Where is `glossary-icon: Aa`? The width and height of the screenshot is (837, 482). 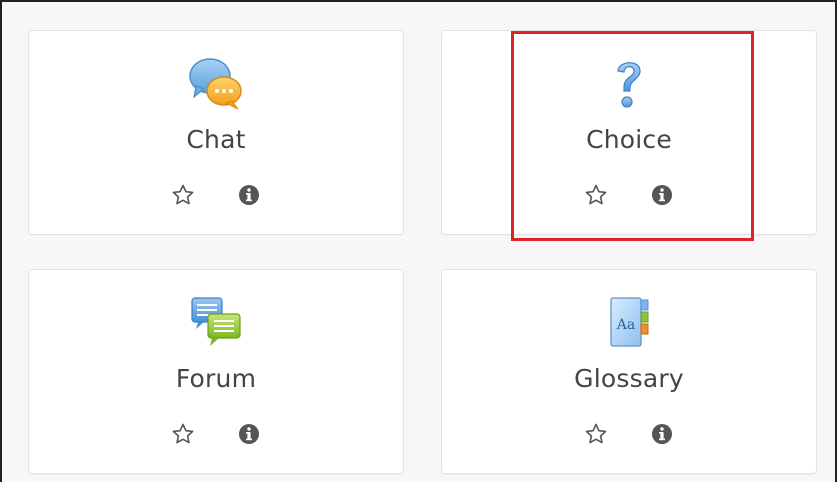 glossary-icon: Aa is located at coordinates (629, 322).